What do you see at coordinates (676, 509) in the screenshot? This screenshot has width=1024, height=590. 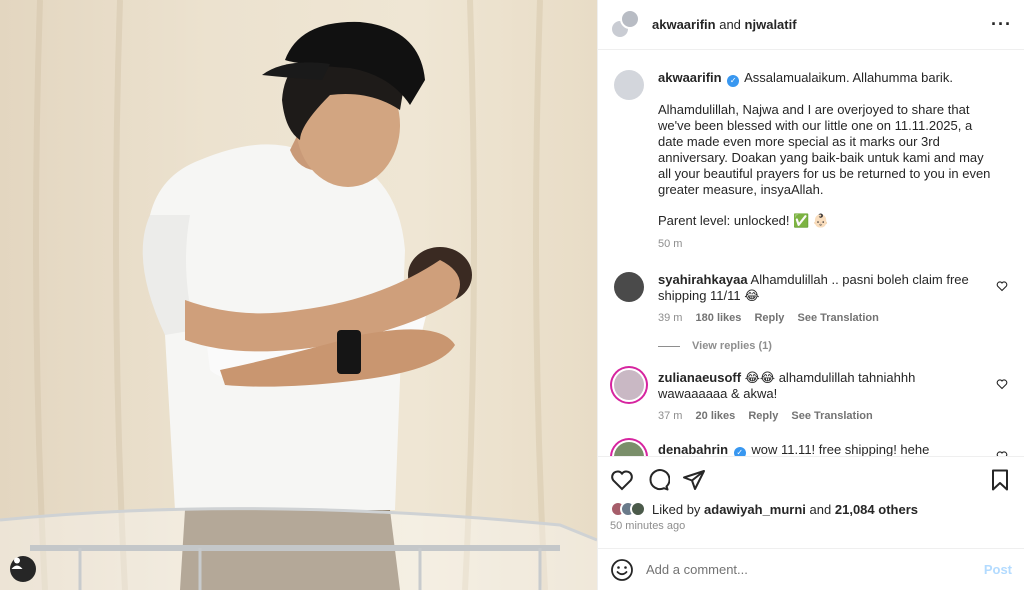 I see `liked-by-prefix: Liked by` at bounding box center [676, 509].